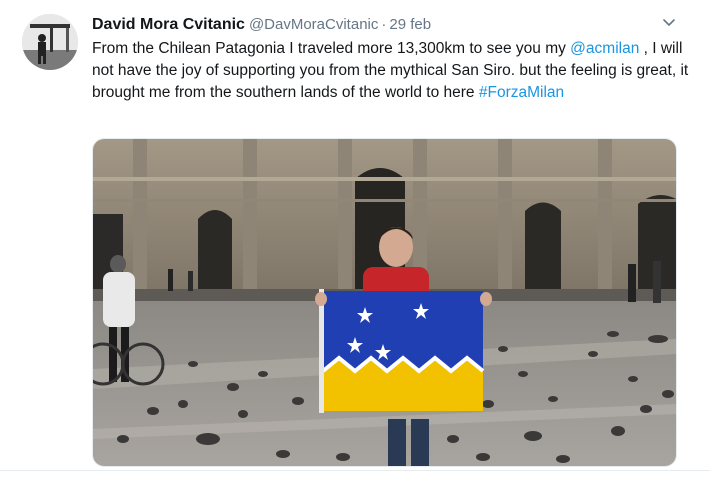 The height and width of the screenshot is (480, 710). What do you see at coordinates (521, 92) in the screenshot?
I see `hashtag-link: #ForzaMilan` at bounding box center [521, 92].